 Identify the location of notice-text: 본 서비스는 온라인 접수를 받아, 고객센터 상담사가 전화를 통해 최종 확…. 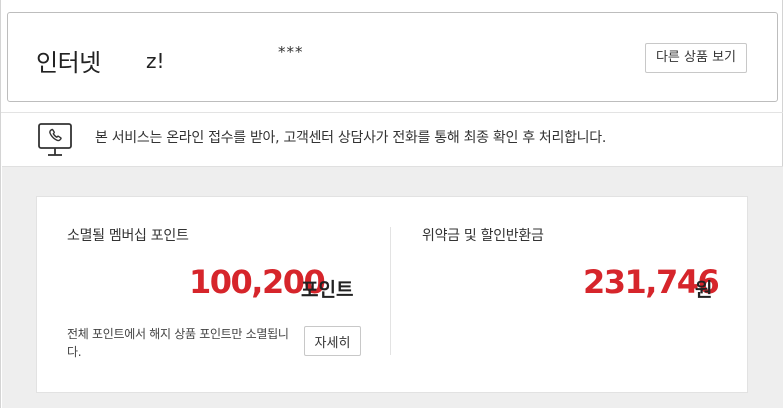
(350, 138).